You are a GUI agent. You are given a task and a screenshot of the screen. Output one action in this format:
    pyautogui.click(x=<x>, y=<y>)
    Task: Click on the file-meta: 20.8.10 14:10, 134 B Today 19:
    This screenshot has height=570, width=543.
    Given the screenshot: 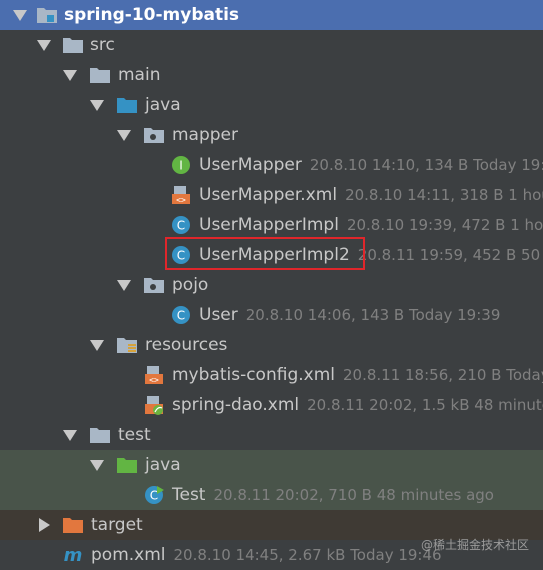 What is the action you would take?
    pyautogui.click(x=426, y=165)
    